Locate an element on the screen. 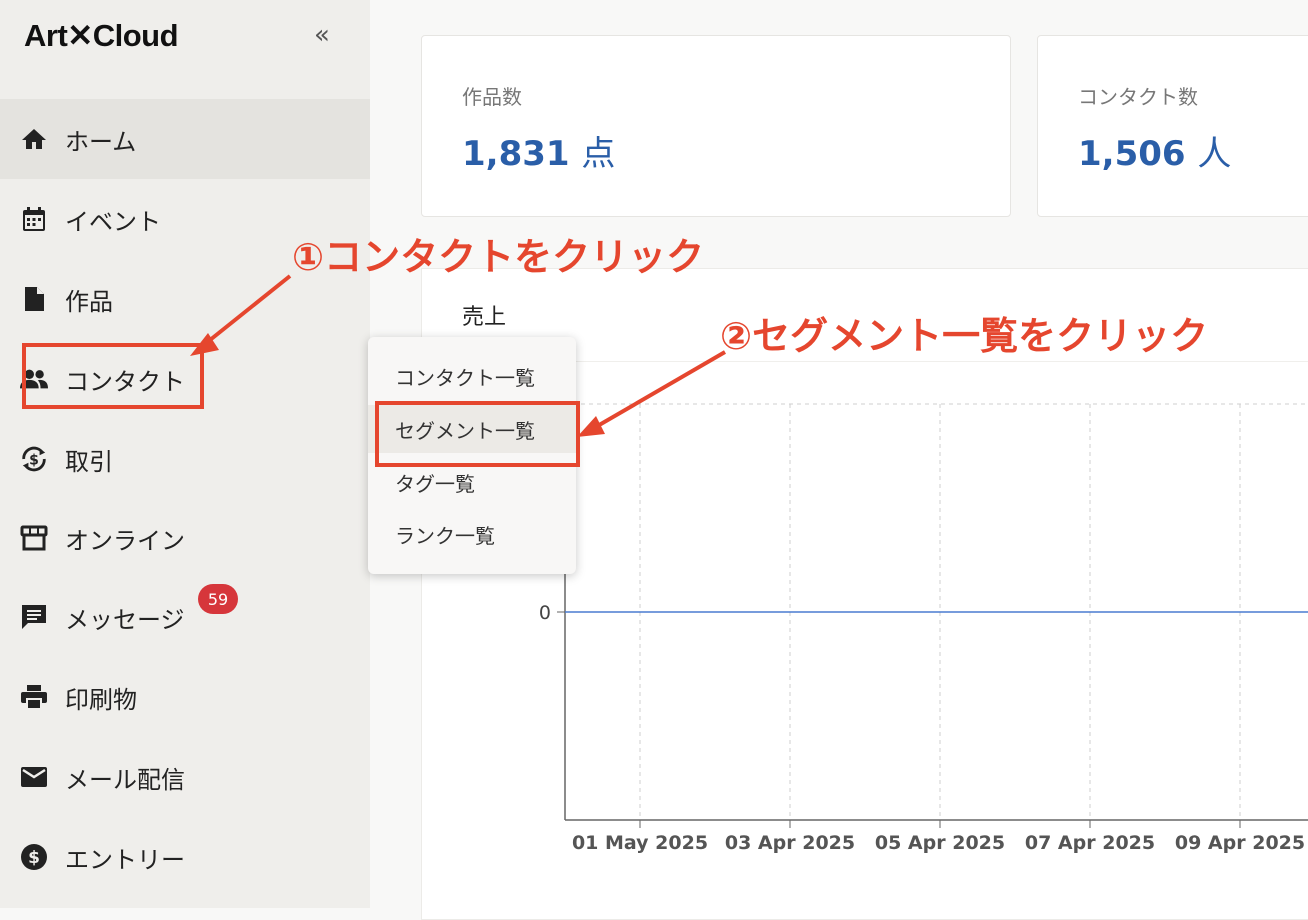 Image resolution: width=1308 pixels, height=920 pixels. document-icon is located at coordinates (34, 299).